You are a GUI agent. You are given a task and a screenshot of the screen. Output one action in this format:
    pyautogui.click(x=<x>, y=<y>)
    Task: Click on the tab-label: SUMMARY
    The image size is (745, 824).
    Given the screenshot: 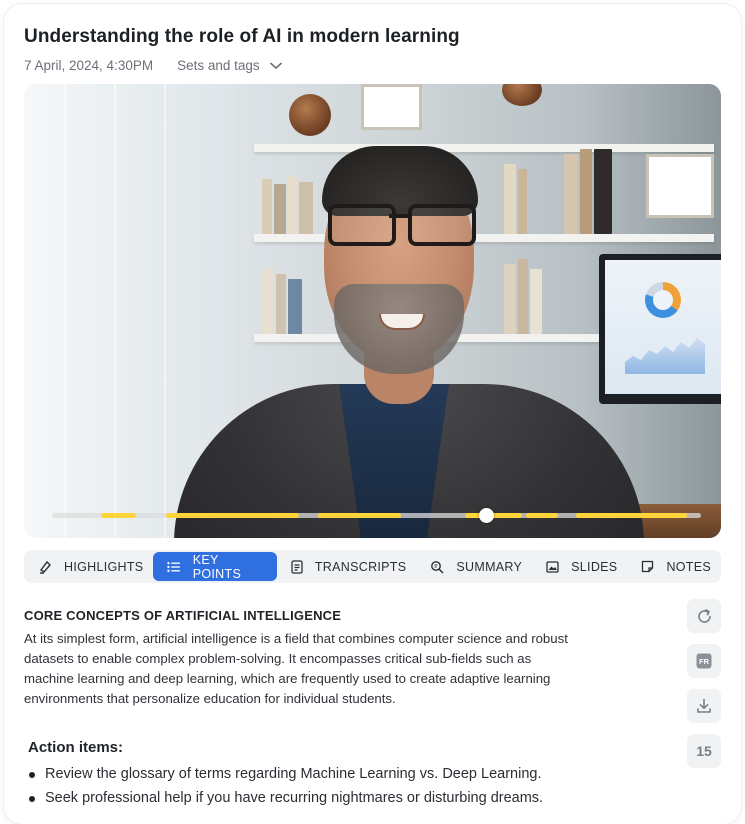 What is the action you would take?
    pyautogui.click(x=489, y=566)
    